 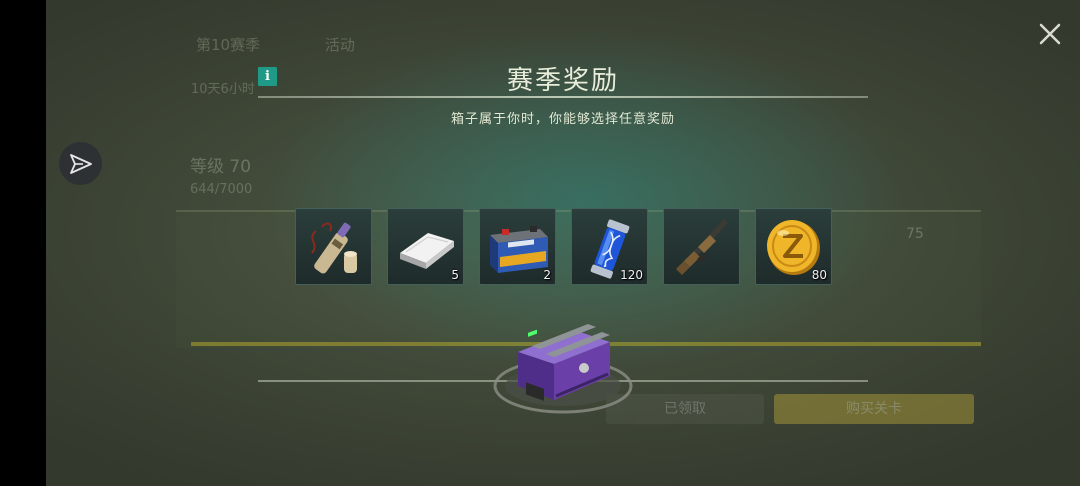 I want to click on reward-tile-gold-coin: 80, so click(x=793, y=246).